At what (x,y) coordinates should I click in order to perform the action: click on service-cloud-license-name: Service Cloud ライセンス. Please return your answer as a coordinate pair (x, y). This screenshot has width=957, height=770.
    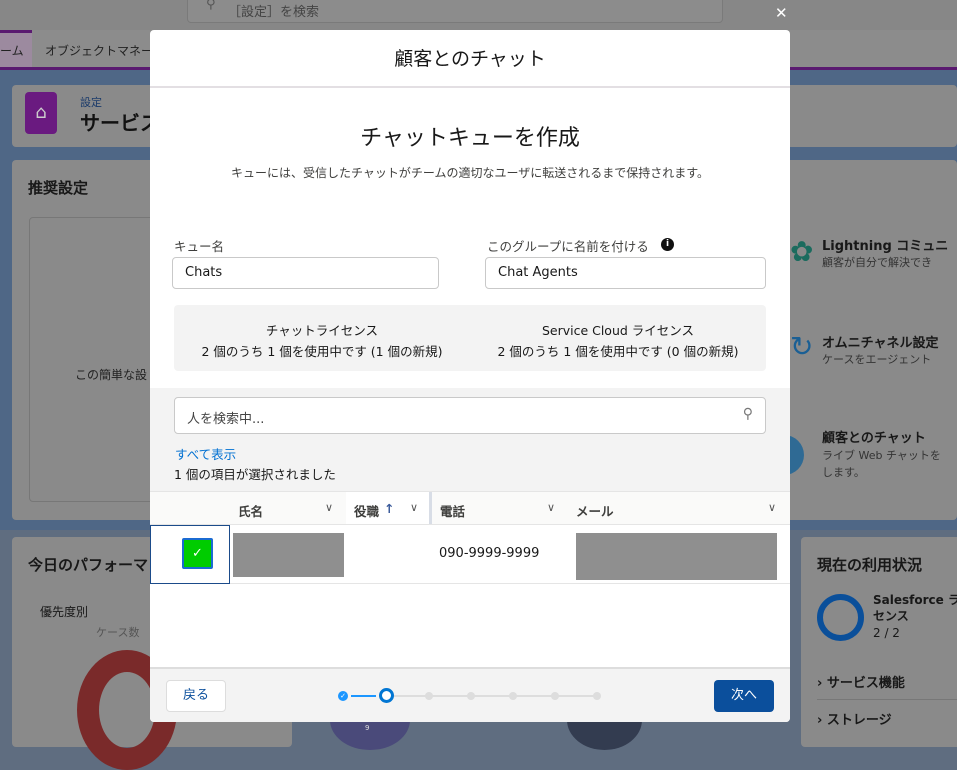
    Looking at the image, I should click on (618, 330).